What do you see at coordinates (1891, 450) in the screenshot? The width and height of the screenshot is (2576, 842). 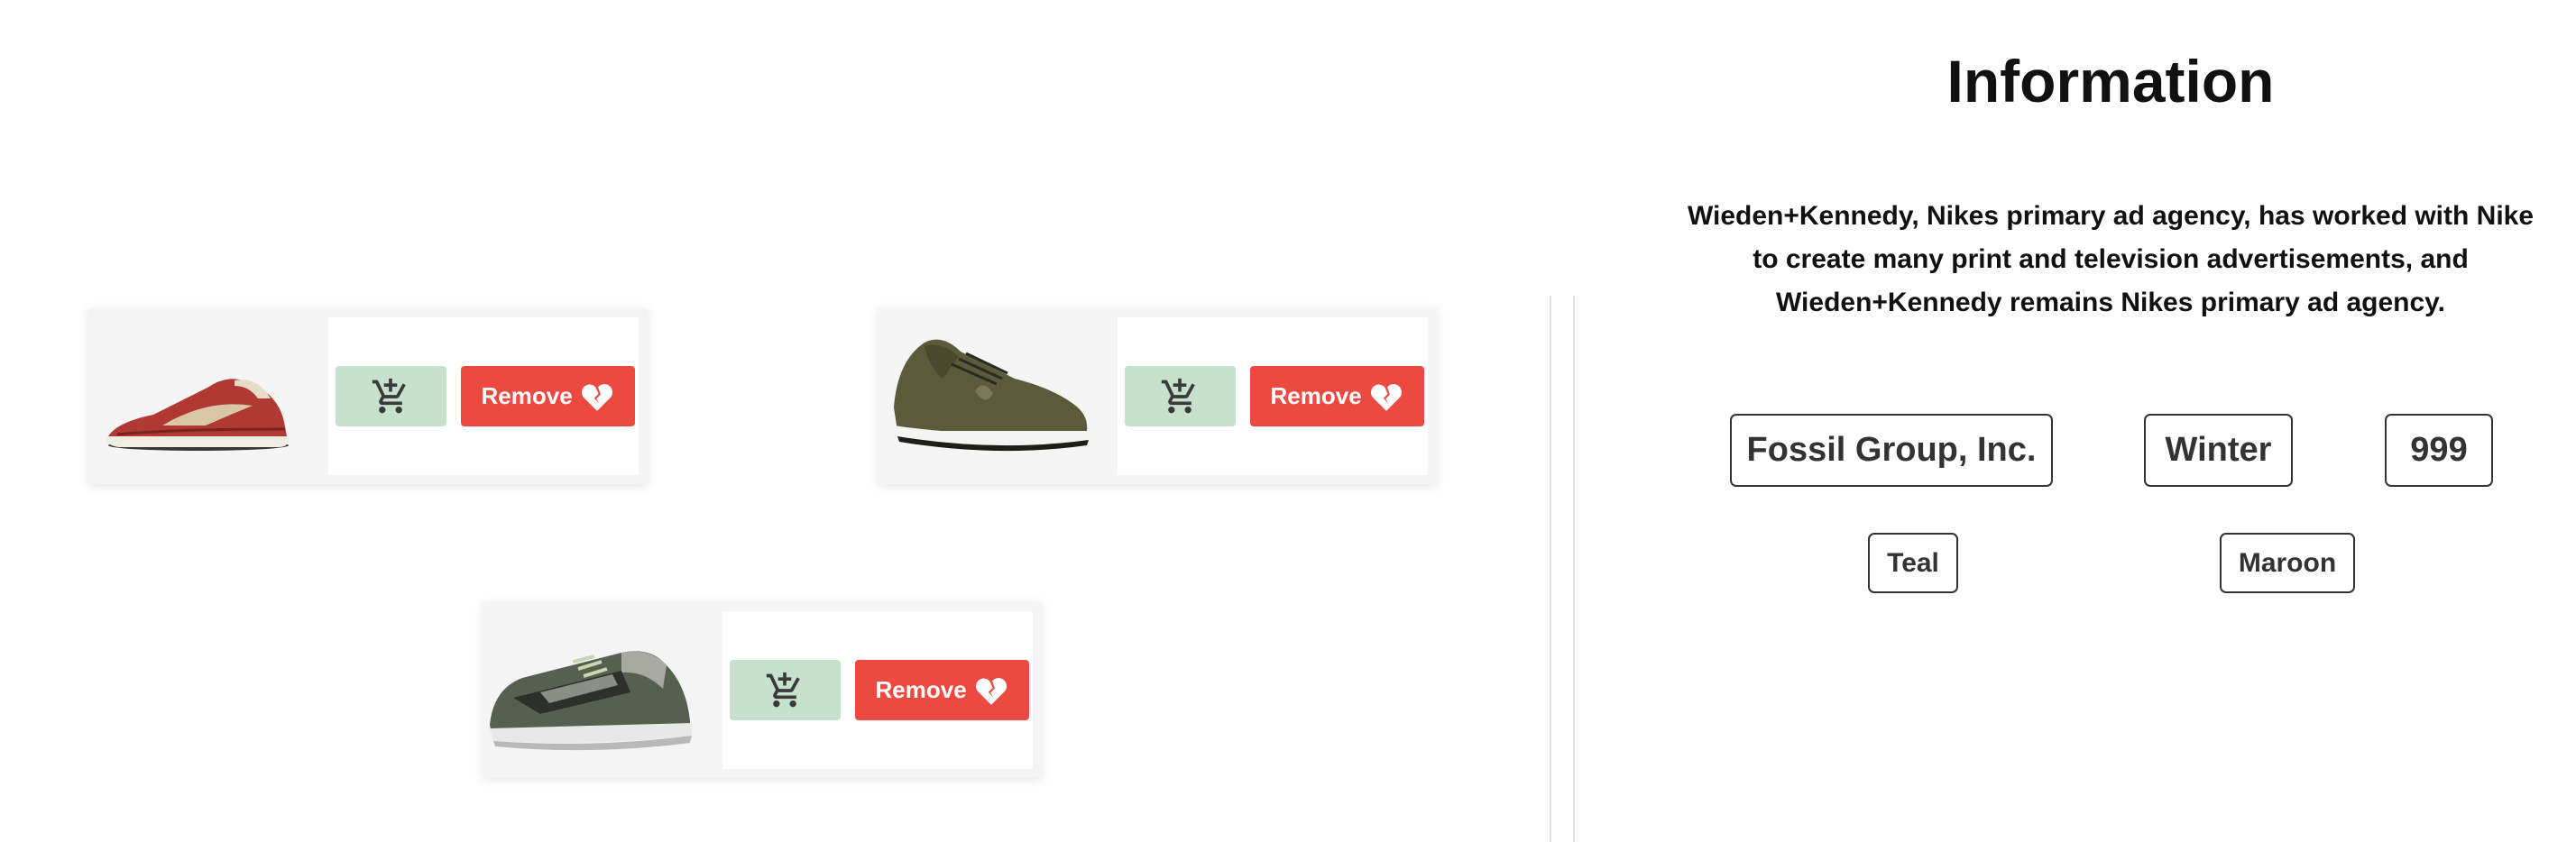 I see `brand-tag: Fossil Group, Inc.` at bounding box center [1891, 450].